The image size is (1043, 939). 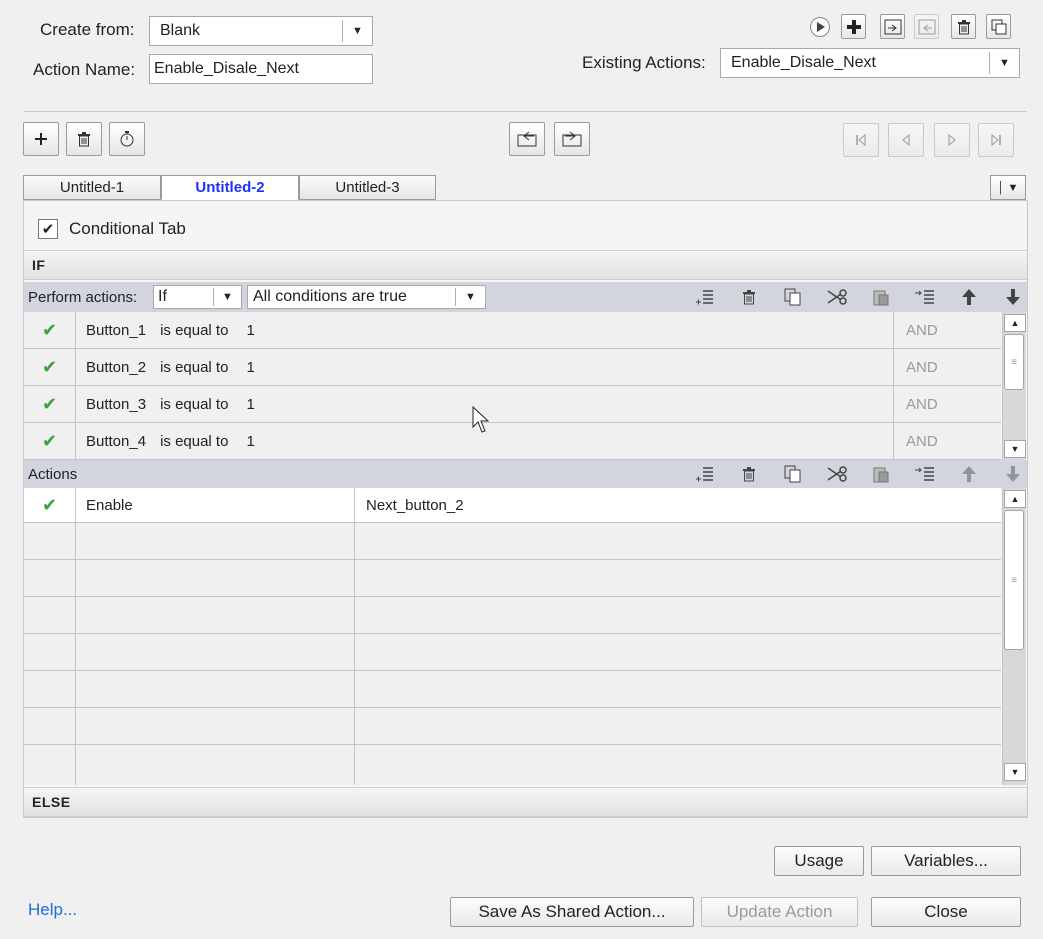 I want to click on mouse-cursor-icon, so click(x=481, y=419).